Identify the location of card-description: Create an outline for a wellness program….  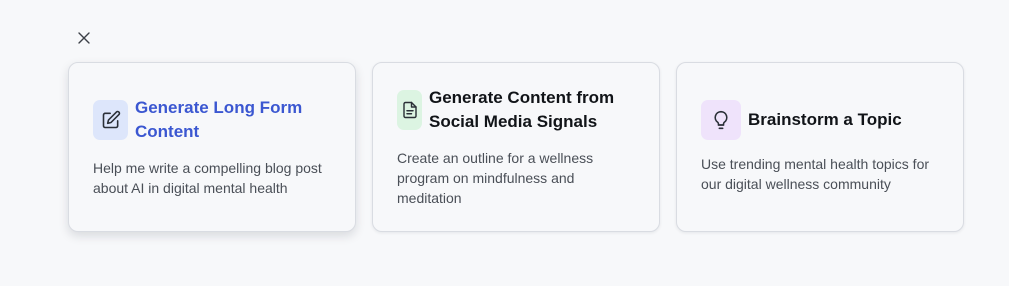
(495, 178).